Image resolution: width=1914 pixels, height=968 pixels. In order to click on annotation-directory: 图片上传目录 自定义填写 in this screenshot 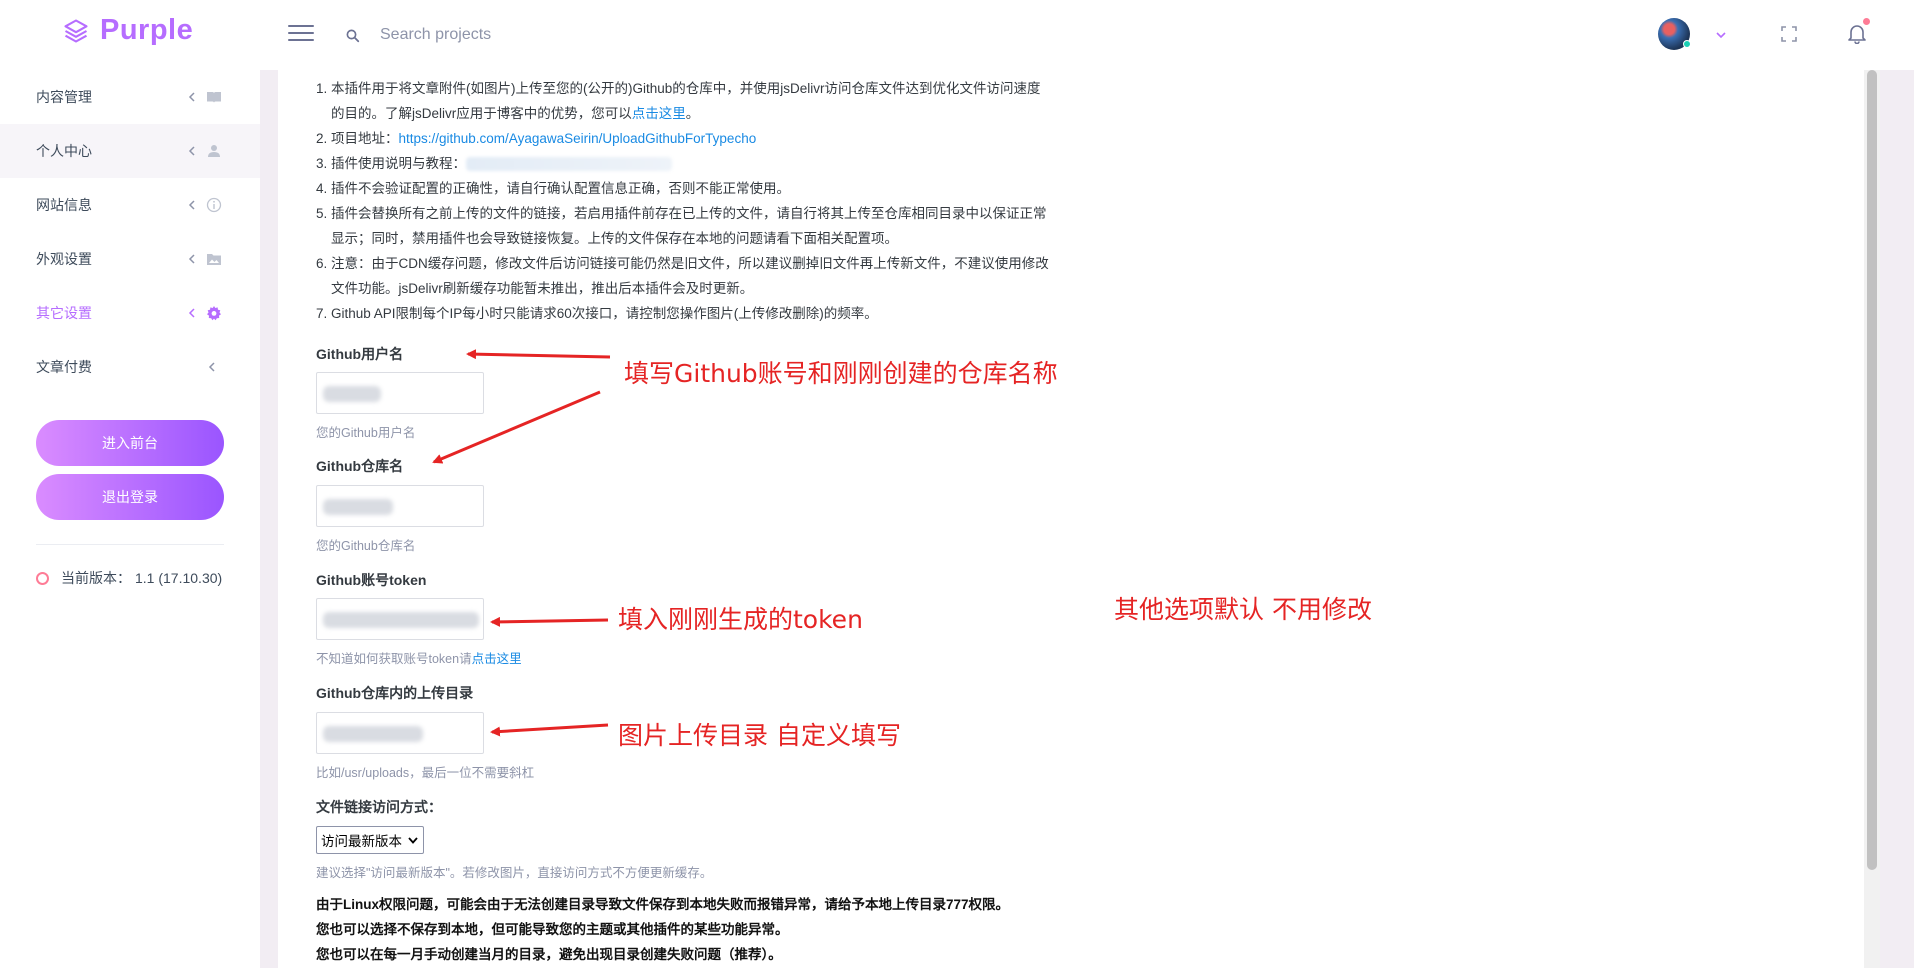, I will do `click(759, 735)`.